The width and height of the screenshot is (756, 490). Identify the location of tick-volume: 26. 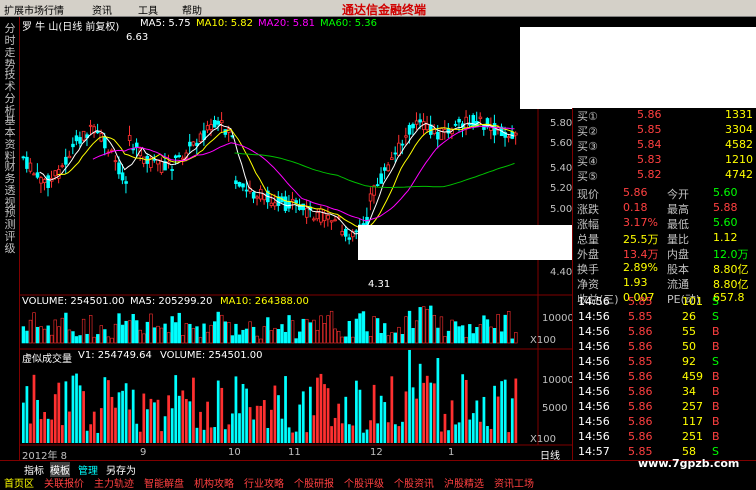
(689, 316).